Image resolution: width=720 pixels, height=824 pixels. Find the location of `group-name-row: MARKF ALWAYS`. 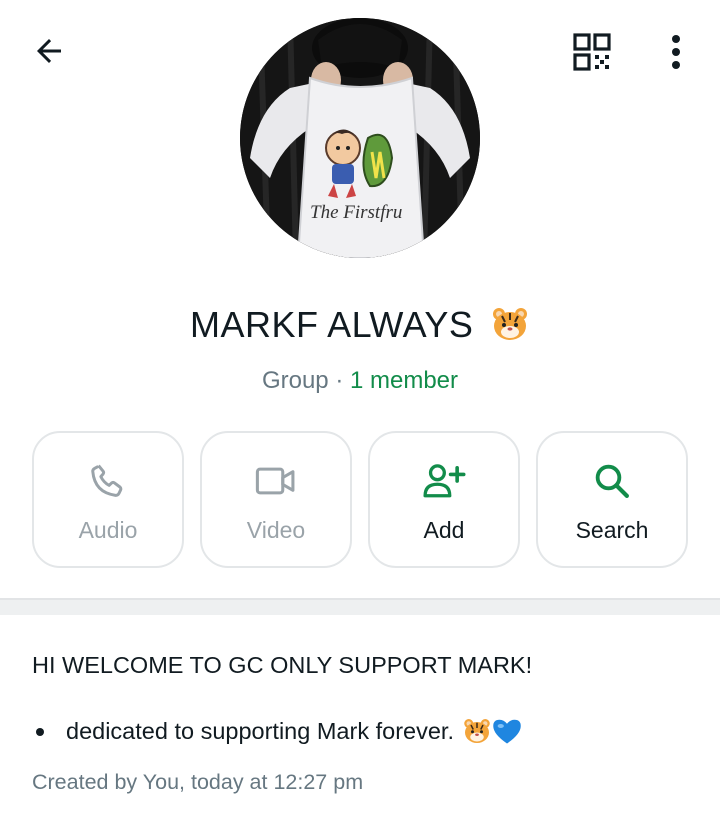

group-name-row: MARKF ALWAYS is located at coordinates (360, 325).